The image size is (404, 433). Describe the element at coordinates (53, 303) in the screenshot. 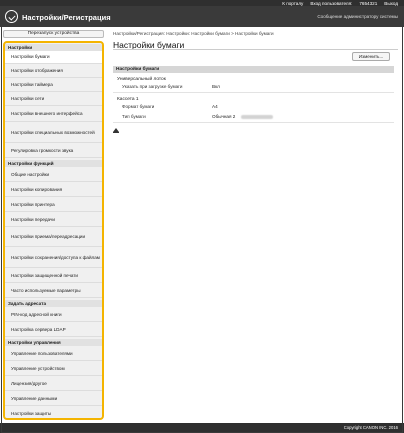

I see `section-header-set-destination: Задать адресата` at that location.